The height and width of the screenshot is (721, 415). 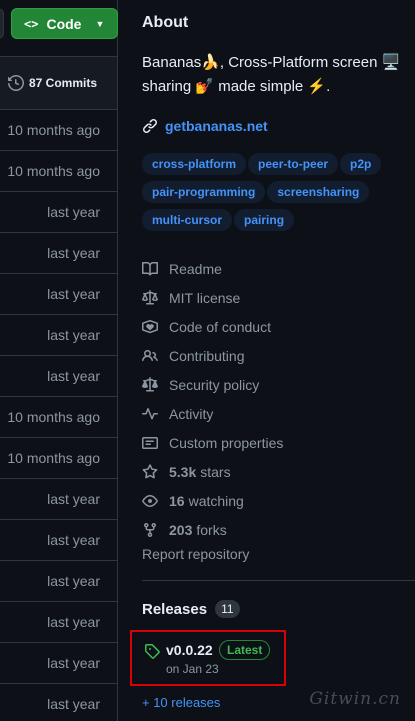 What do you see at coordinates (205, 297) in the screenshot?
I see `license-label: MIT license` at bounding box center [205, 297].